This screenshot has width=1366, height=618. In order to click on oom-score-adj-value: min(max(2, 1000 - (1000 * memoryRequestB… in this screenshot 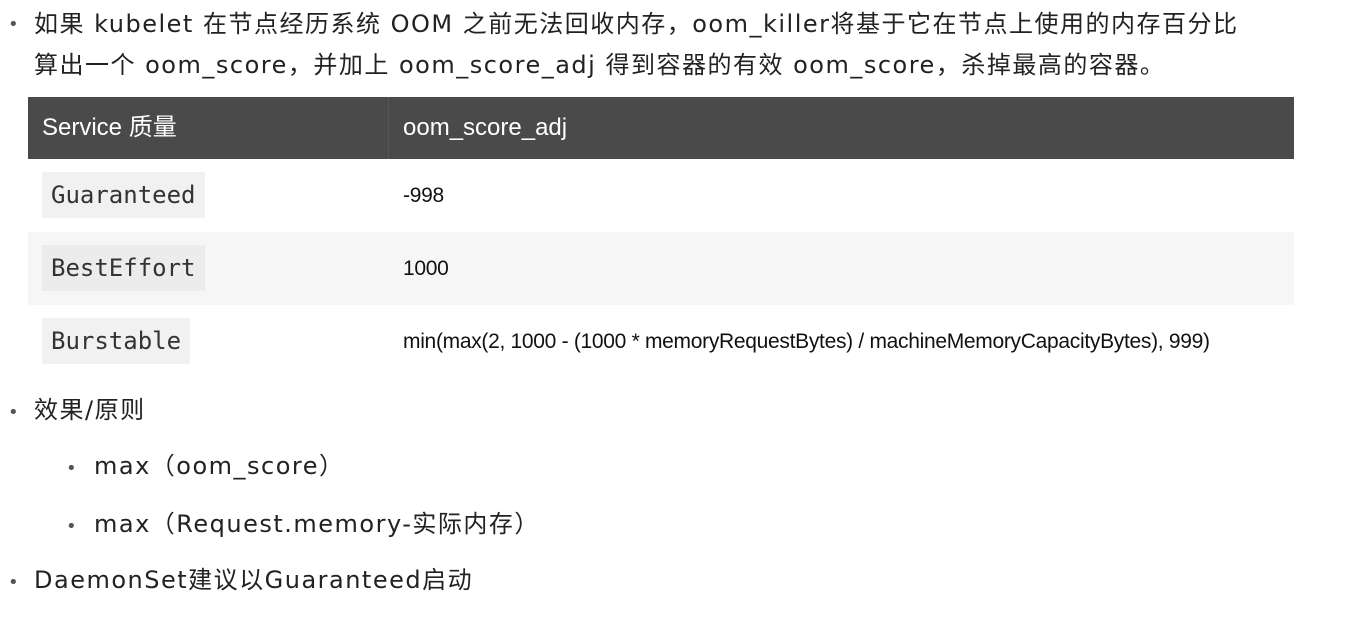, I will do `click(806, 341)`.